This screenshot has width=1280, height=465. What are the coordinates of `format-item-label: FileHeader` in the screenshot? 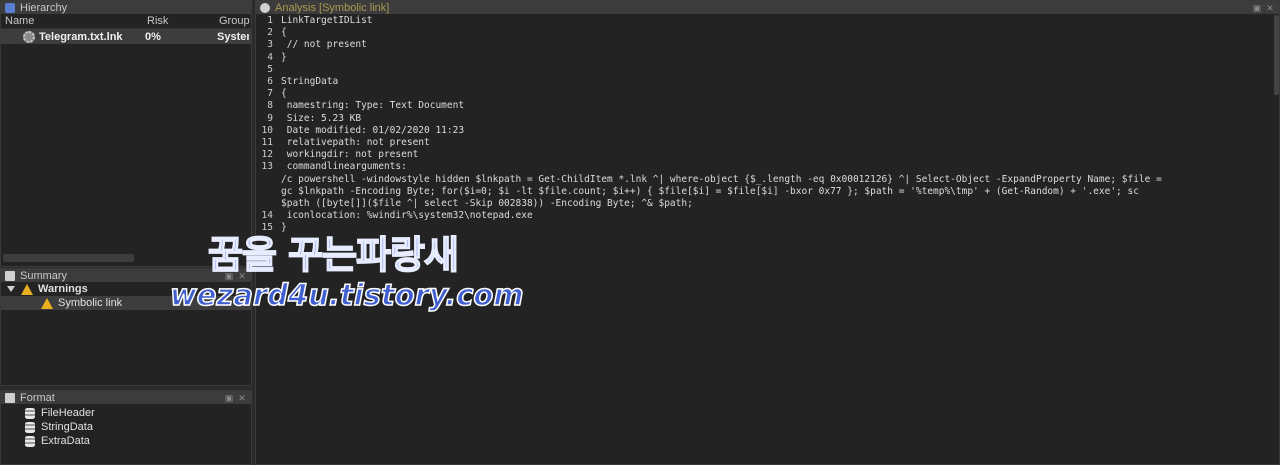 It's located at (68, 413).